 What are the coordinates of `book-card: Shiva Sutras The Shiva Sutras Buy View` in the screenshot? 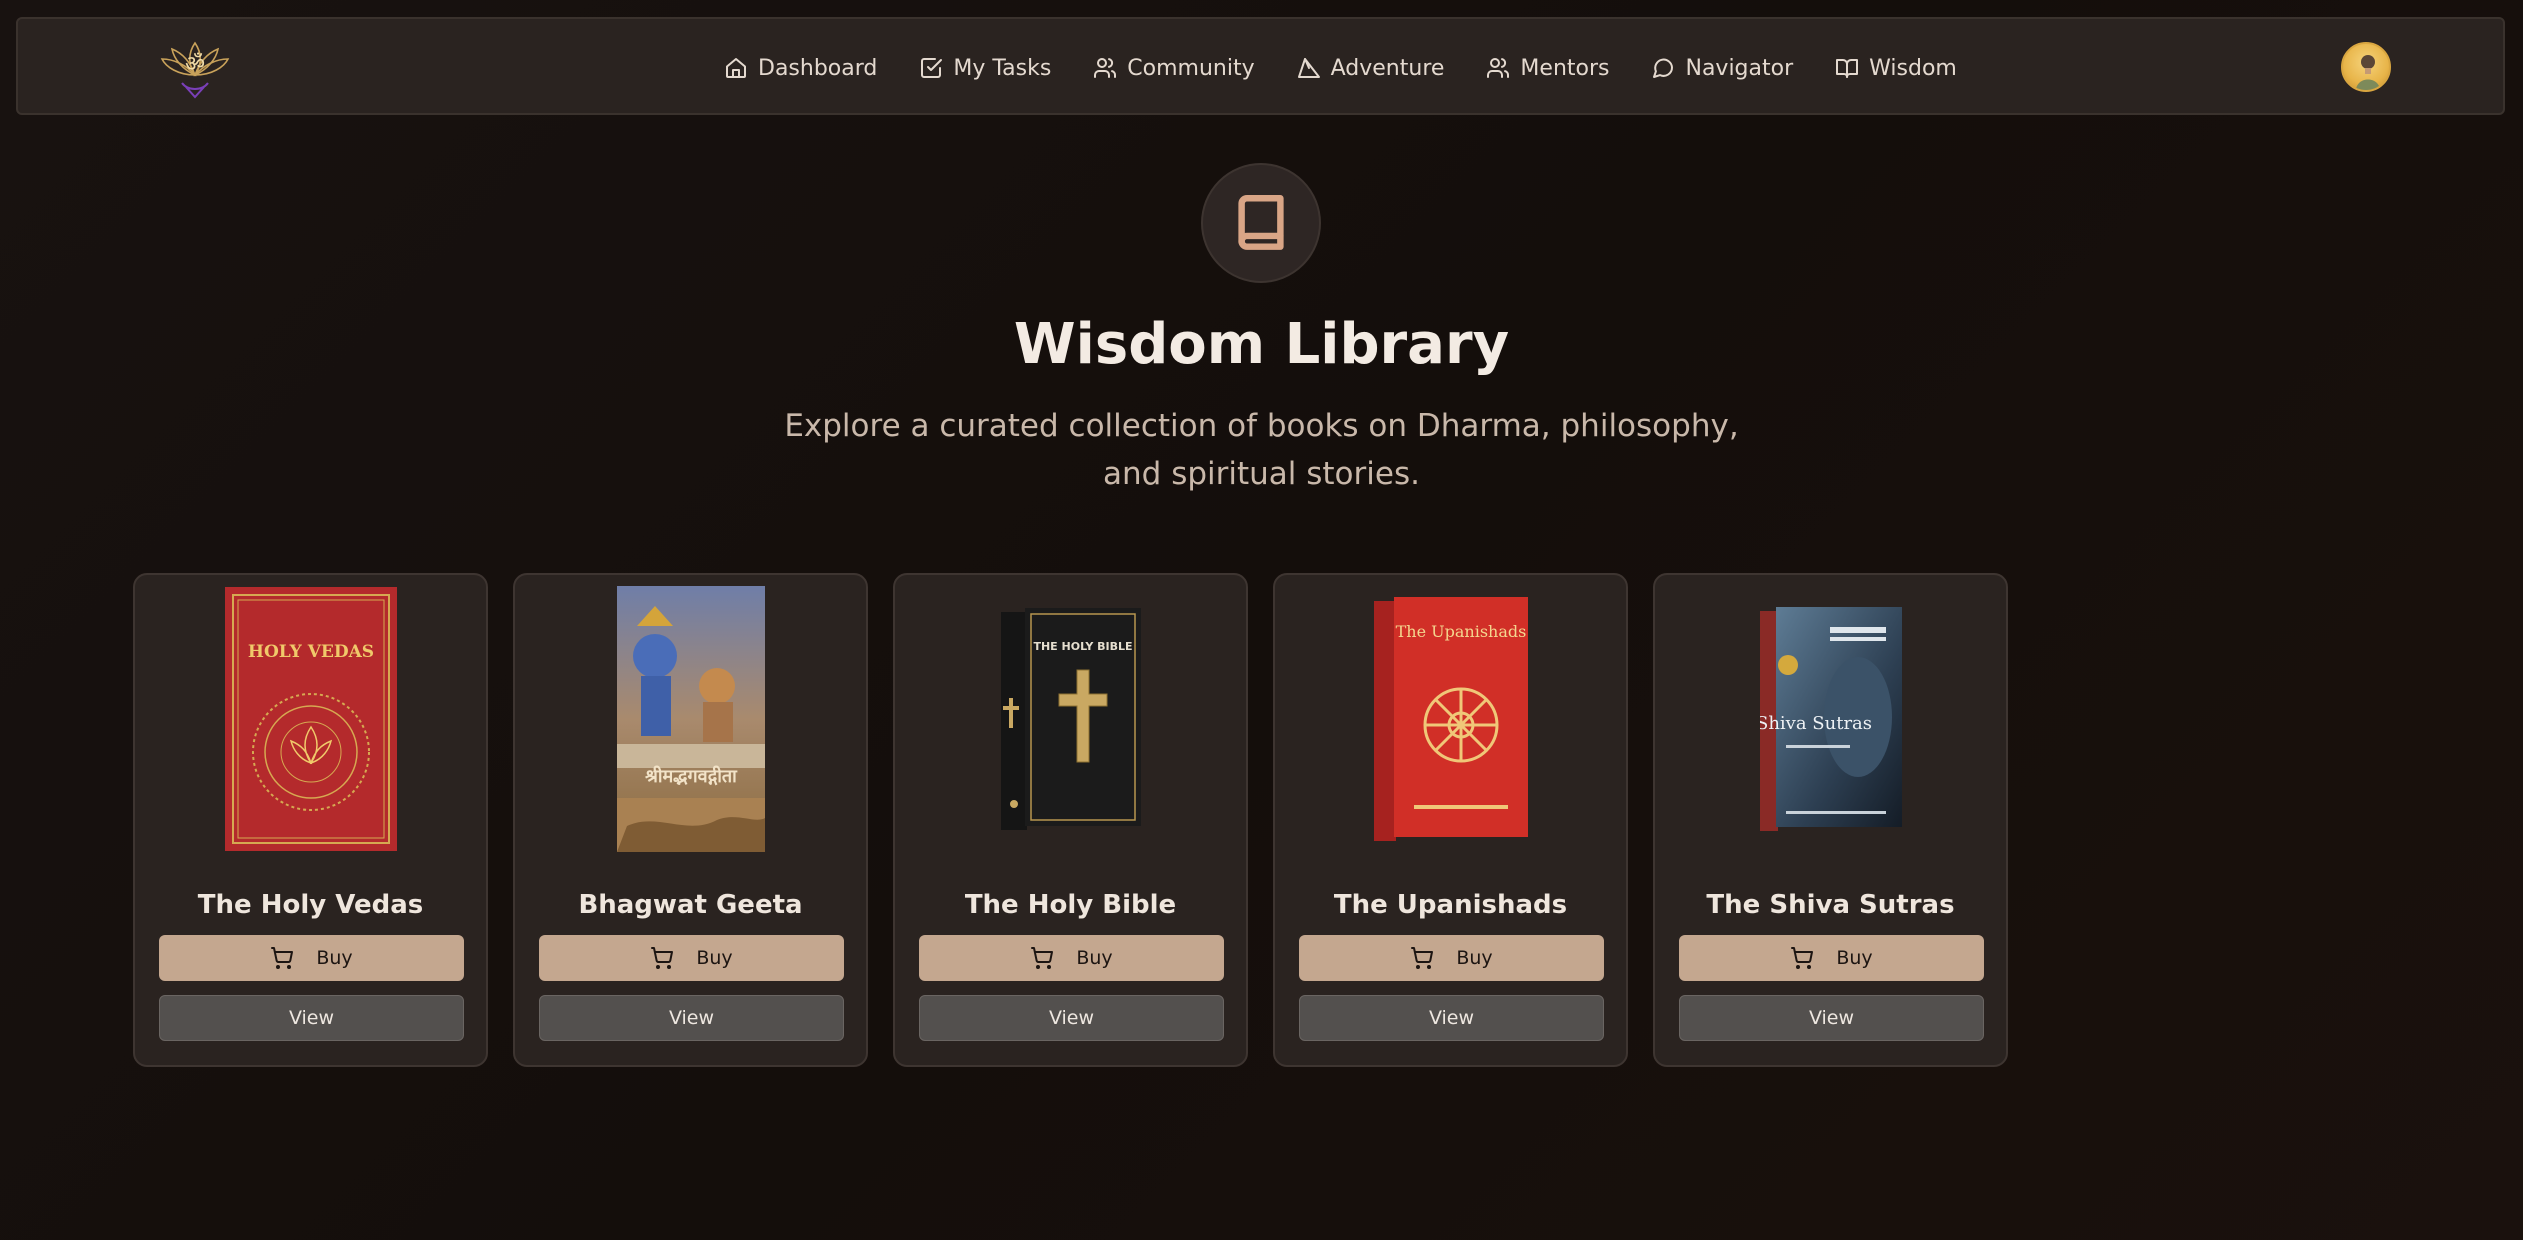 It's located at (1830, 820).